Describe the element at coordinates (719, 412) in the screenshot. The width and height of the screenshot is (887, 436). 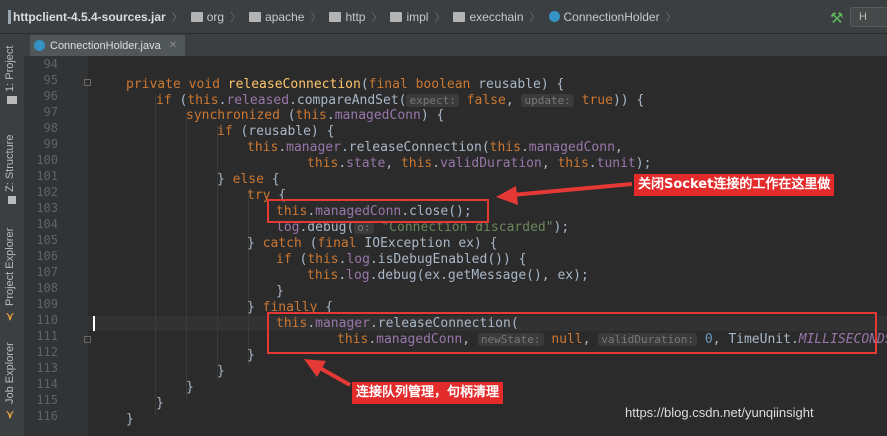
I see `watermark: https://blog.csdn.net/yunqiinsight` at that location.